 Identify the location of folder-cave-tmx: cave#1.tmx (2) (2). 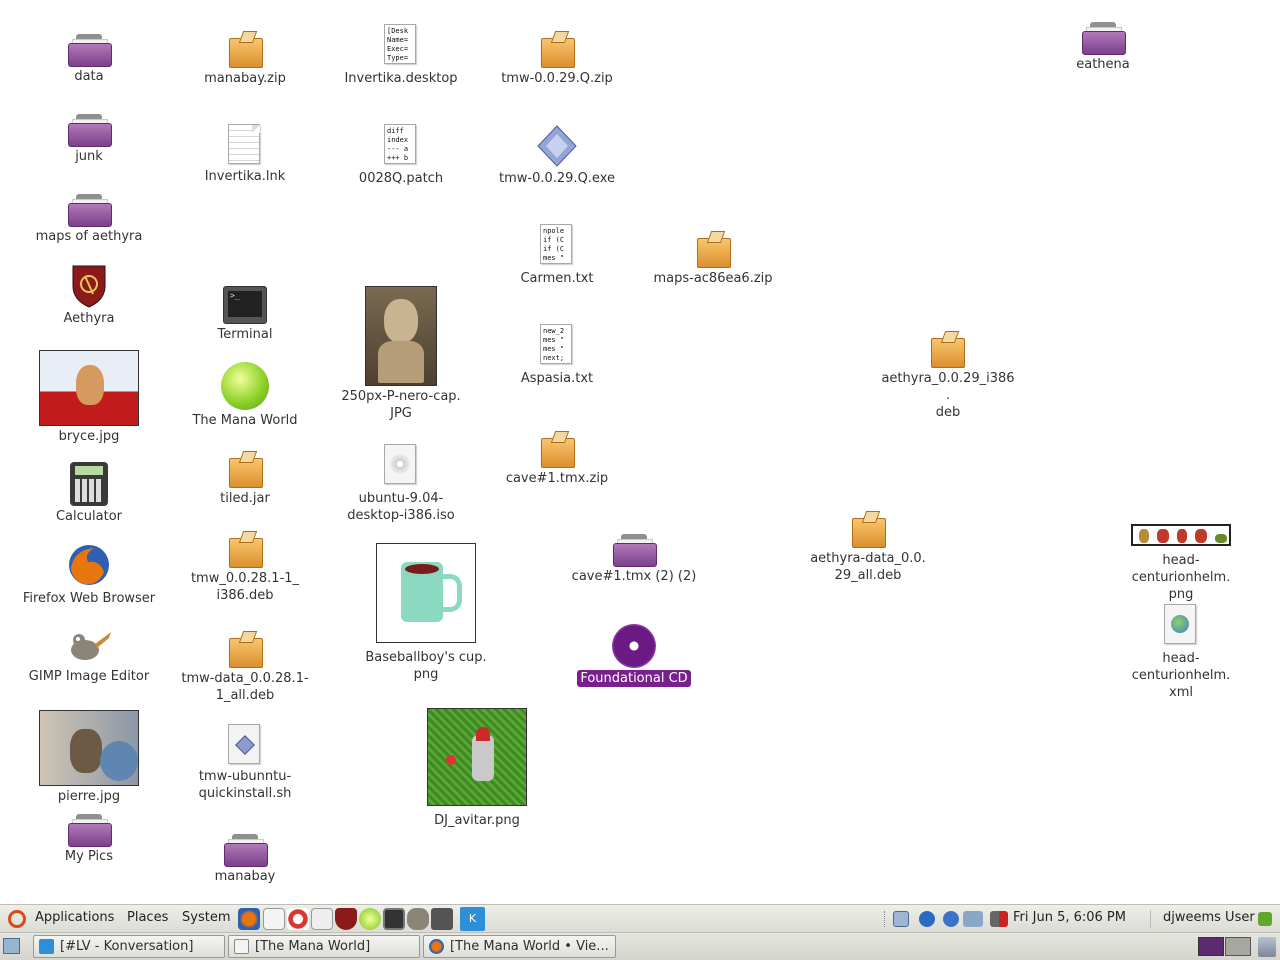
(634, 556).